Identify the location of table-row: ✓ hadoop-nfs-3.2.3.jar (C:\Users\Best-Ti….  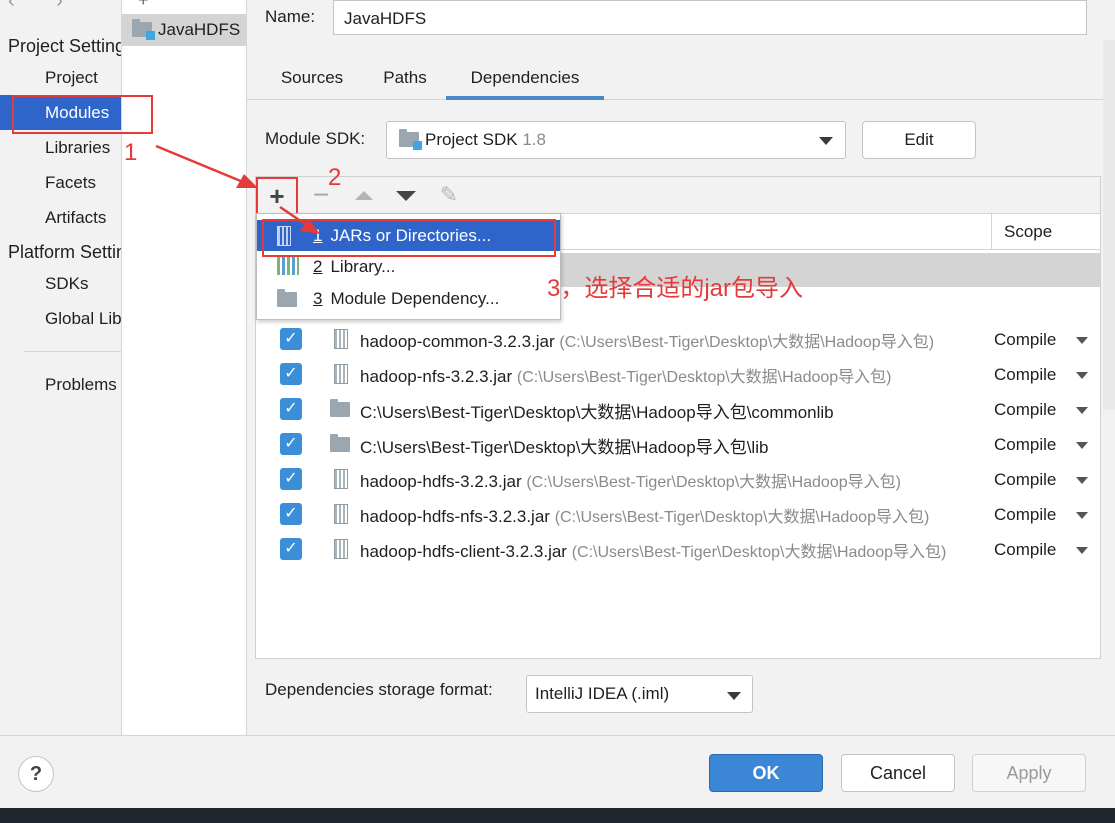
(678, 374).